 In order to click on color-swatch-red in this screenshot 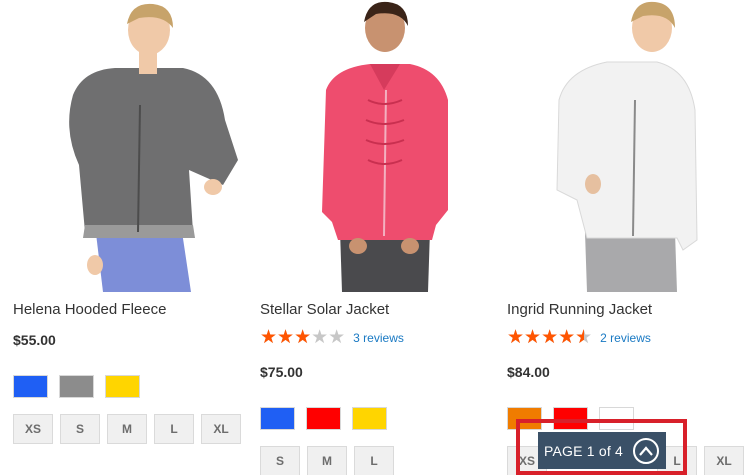, I will do `click(323, 418)`.